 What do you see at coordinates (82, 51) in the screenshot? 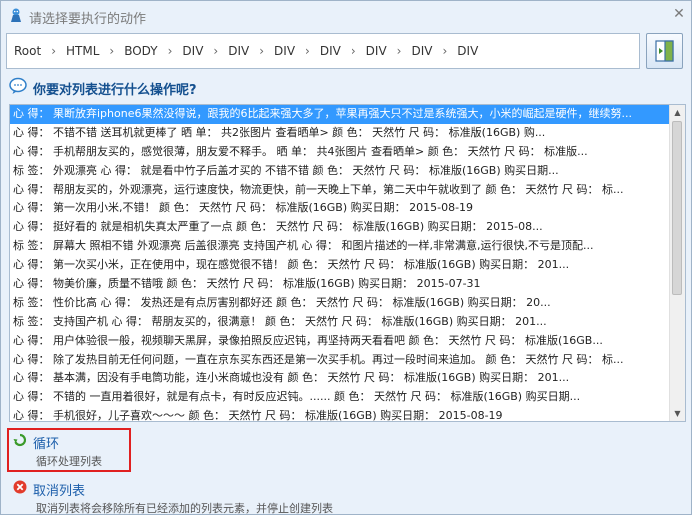
I see `breadcrumb-item: HTML` at bounding box center [82, 51].